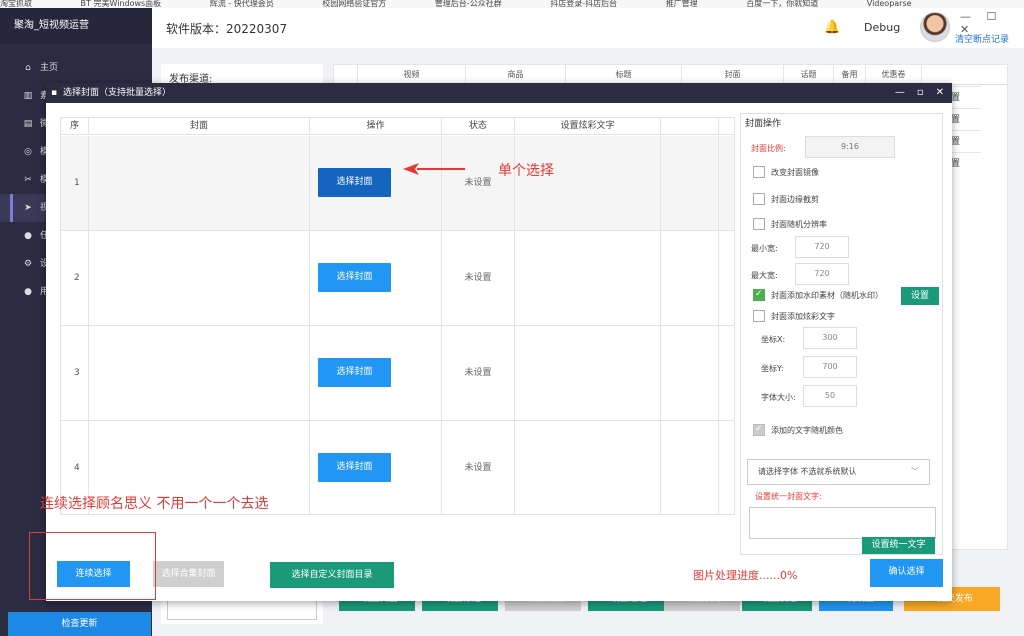  I want to click on coord-y-label: 坐标Y:, so click(772, 368).